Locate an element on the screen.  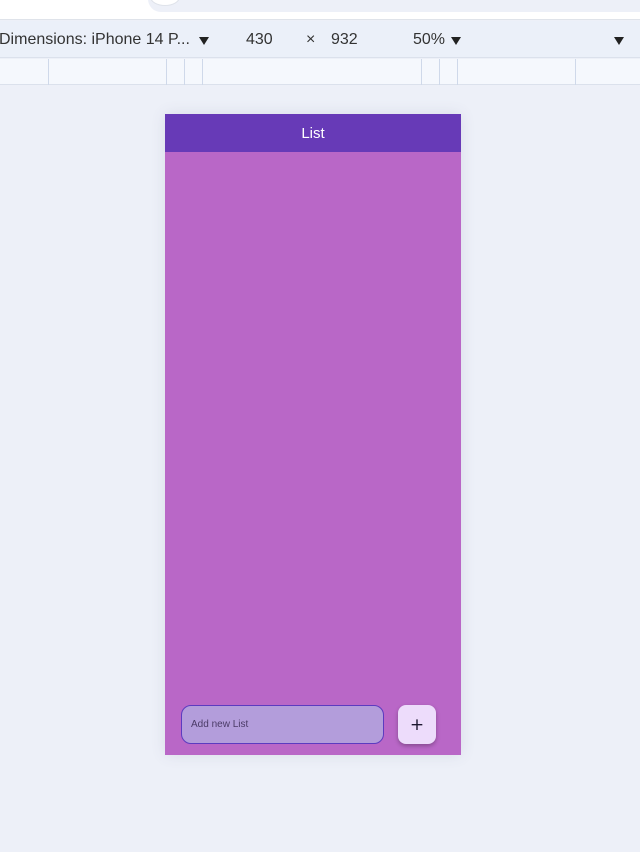
plus-icon: + is located at coordinates (417, 724).